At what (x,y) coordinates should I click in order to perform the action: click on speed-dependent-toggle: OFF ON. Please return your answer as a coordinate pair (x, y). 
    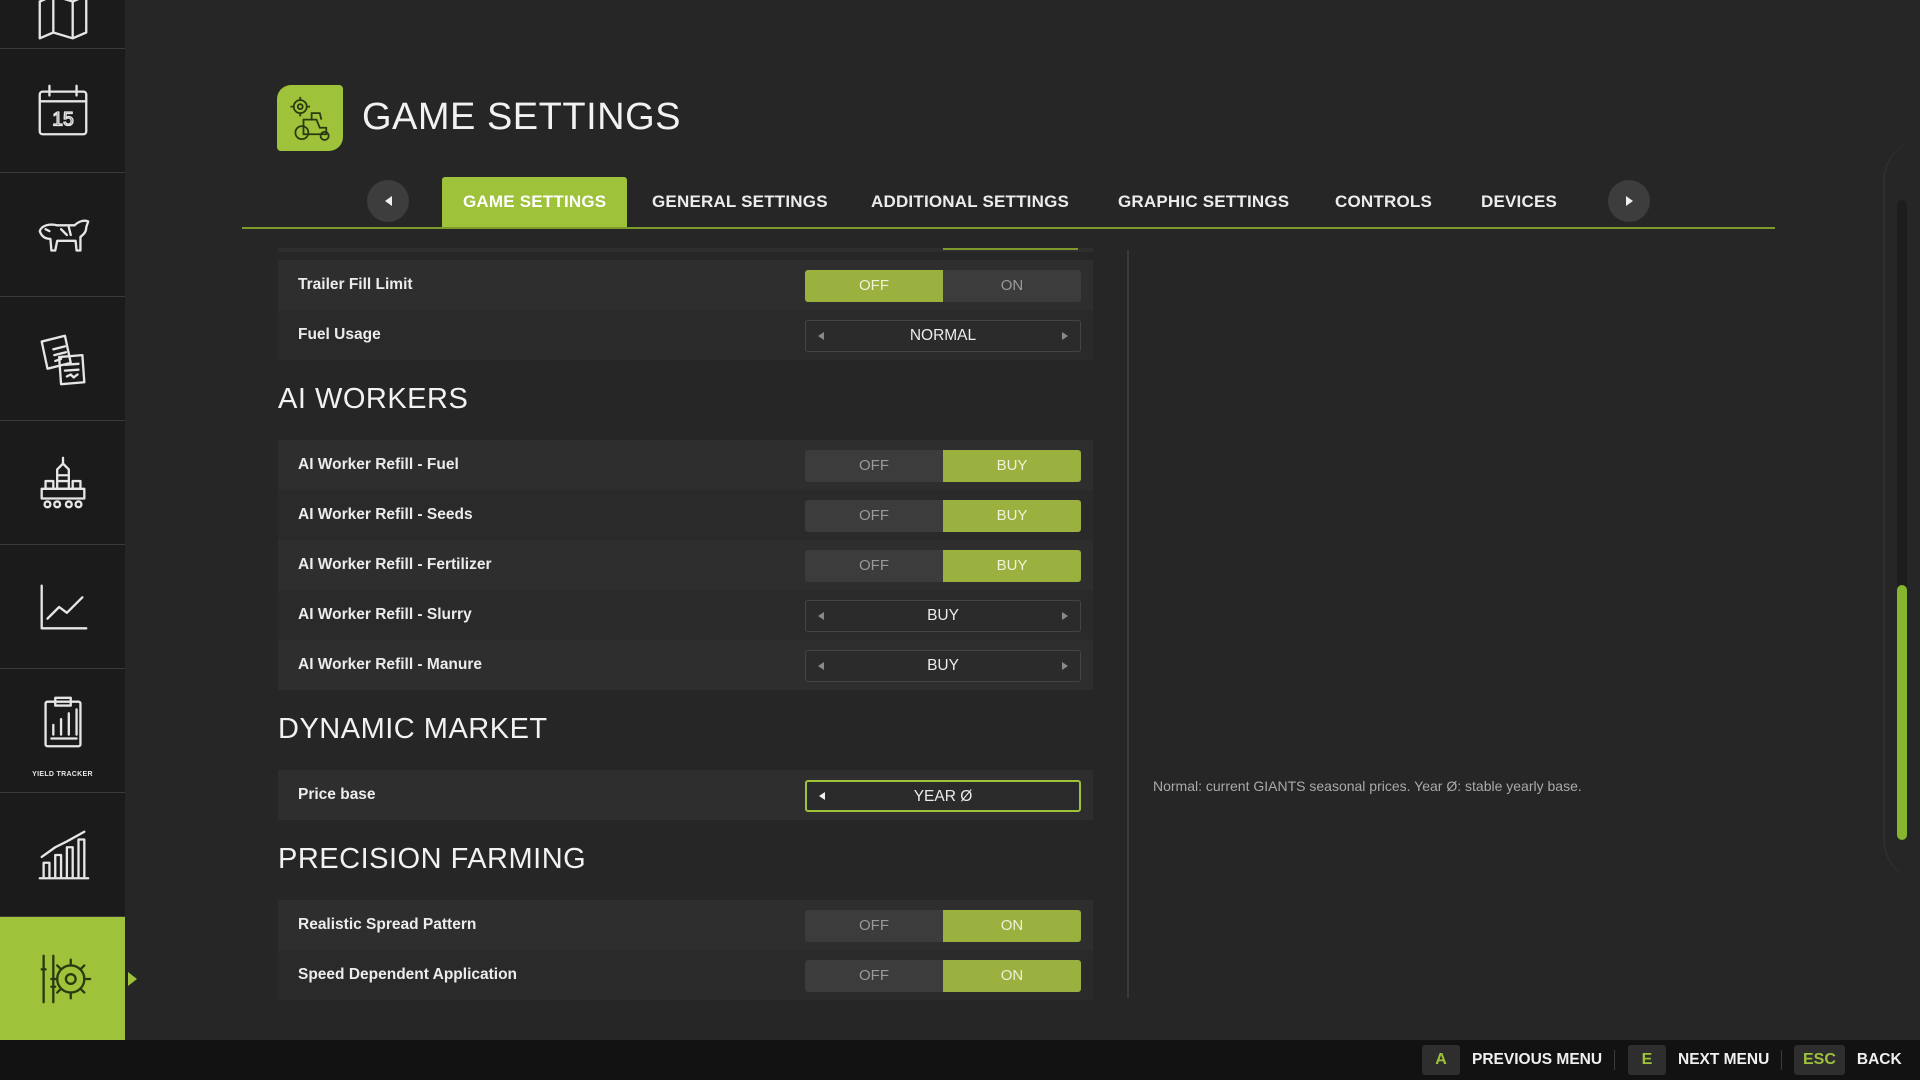
    Looking at the image, I should click on (943, 976).